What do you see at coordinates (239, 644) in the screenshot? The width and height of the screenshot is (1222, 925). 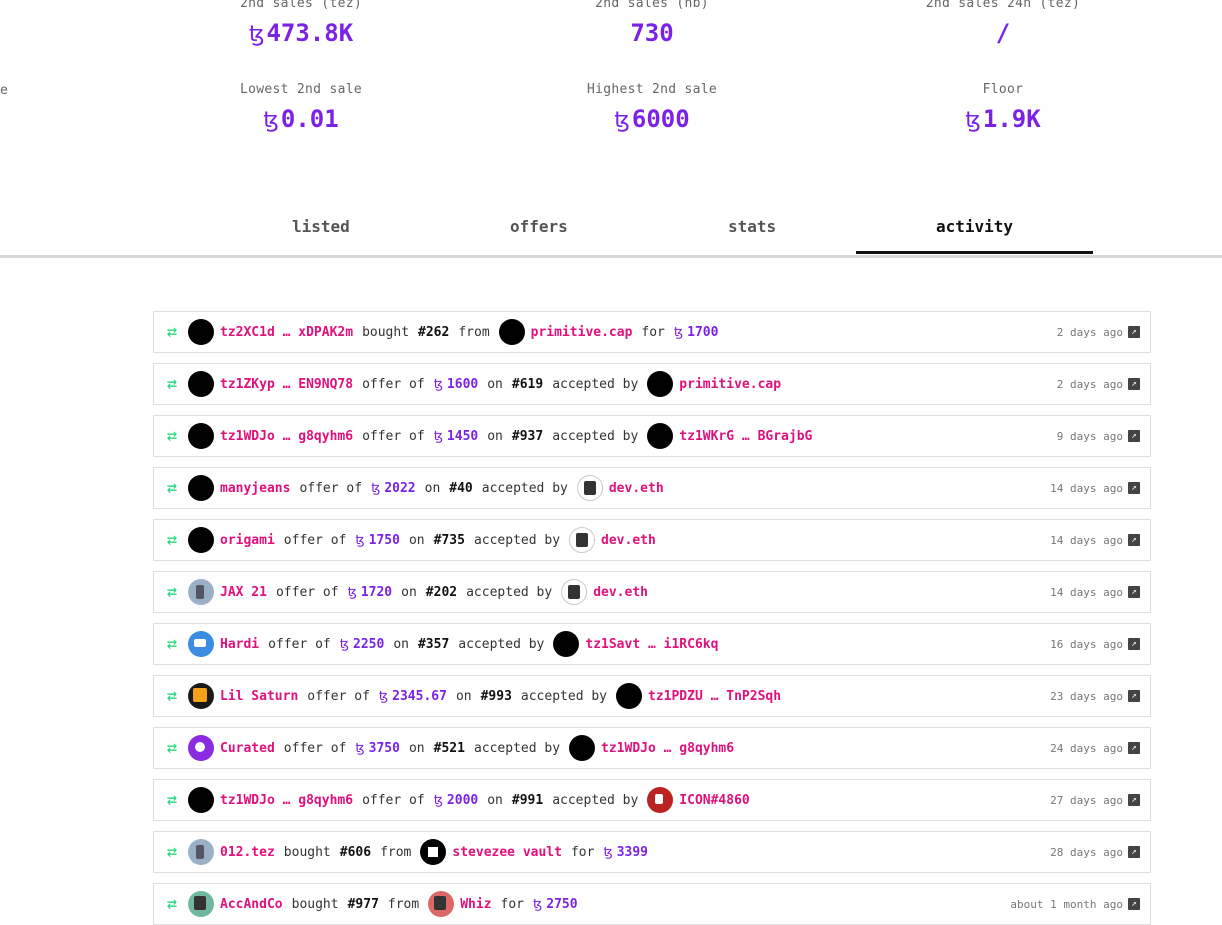 I see `offerer-link: Hardi` at bounding box center [239, 644].